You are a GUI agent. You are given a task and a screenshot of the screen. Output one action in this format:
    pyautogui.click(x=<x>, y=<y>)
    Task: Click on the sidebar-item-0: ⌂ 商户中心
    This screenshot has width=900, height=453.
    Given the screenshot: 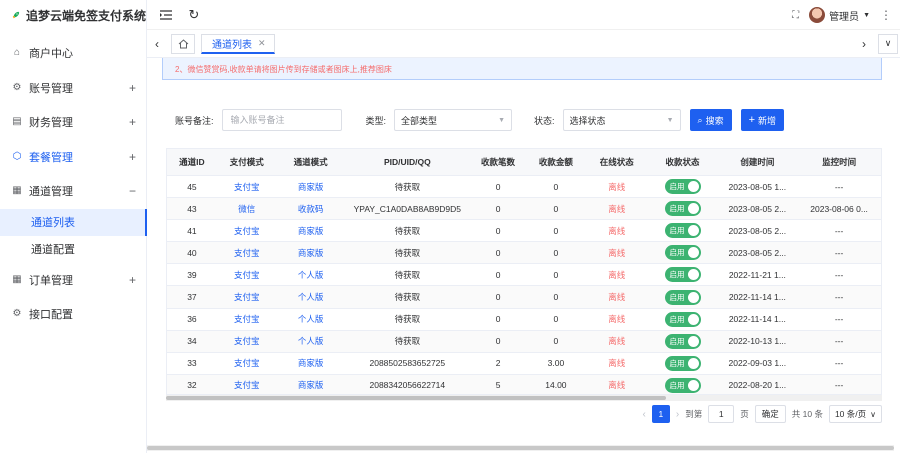 What is the action you would take?
    pyautogui.click(x=73, y=53)
    